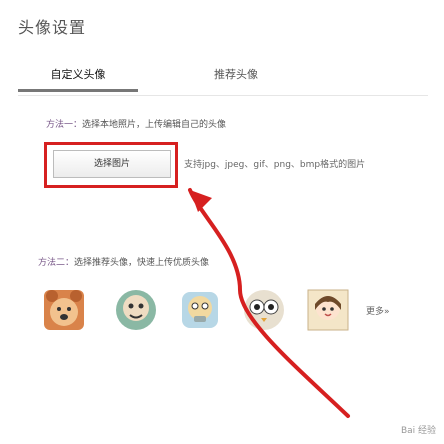 The image size is (444, 444). Describe the element at coordinates (418, 431) in the screenshot. I see `watermark-text: Bai 经验` at that location.